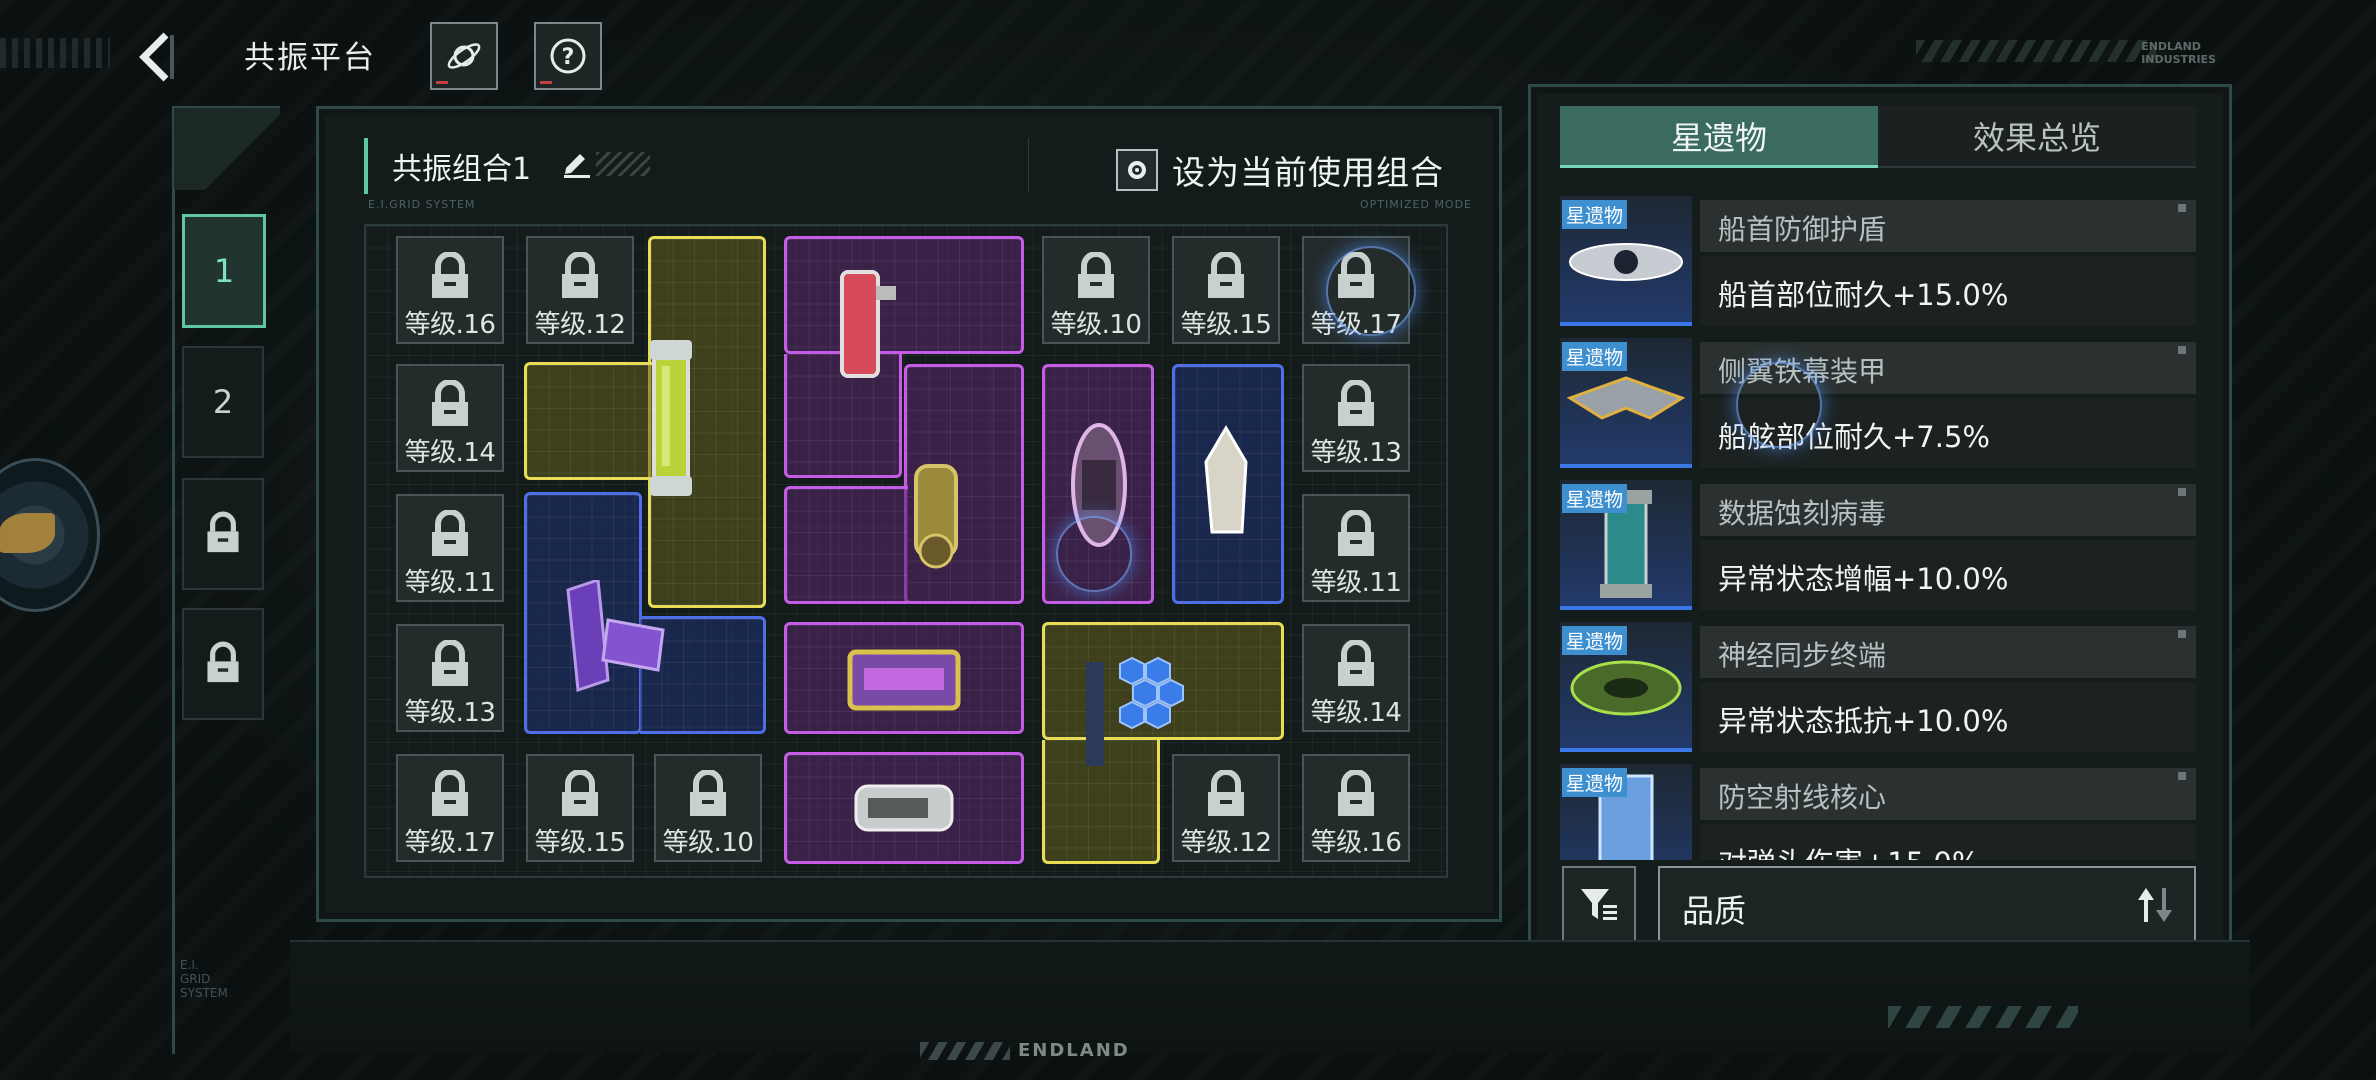 Image resolution: width=2376 pixels, height=1080 pixels. Describe the element at coordinates (55, 53) in the screenshot. I see `top-left-decoration` at that location.